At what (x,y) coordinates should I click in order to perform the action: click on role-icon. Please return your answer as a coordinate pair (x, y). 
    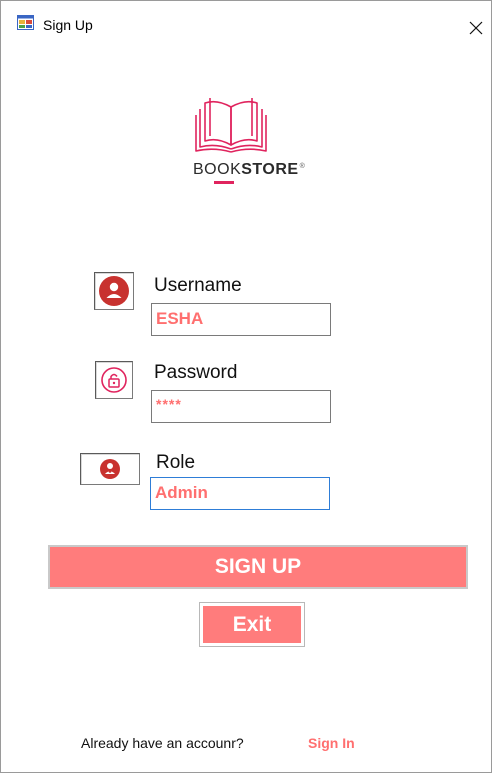
    Looking at the image, I should click on (110, 469).